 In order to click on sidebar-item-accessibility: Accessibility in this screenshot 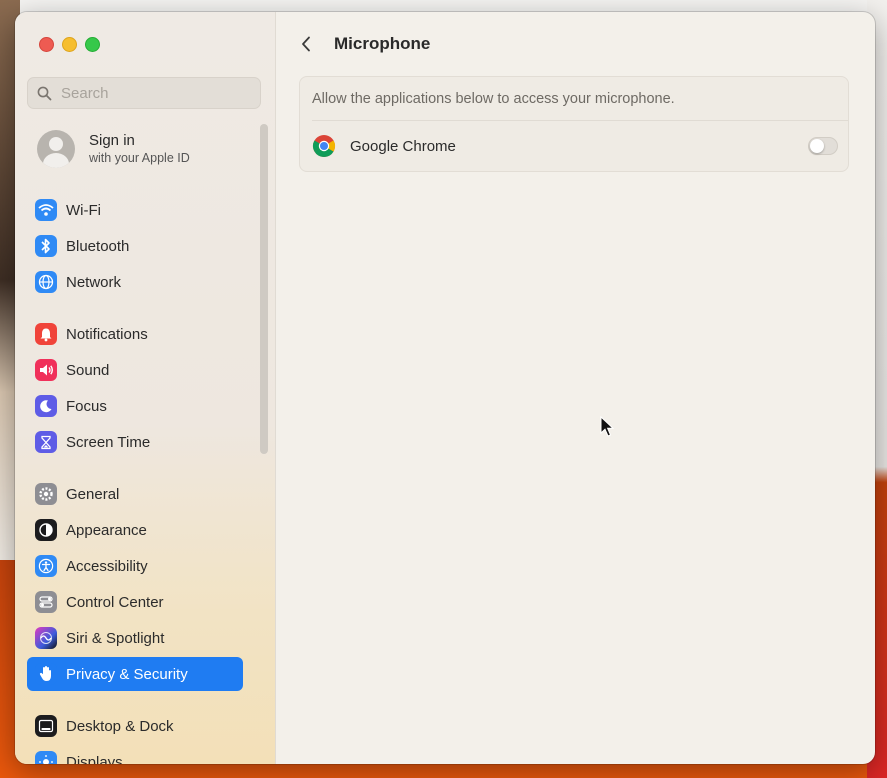, I will do `click(135, 566)`.